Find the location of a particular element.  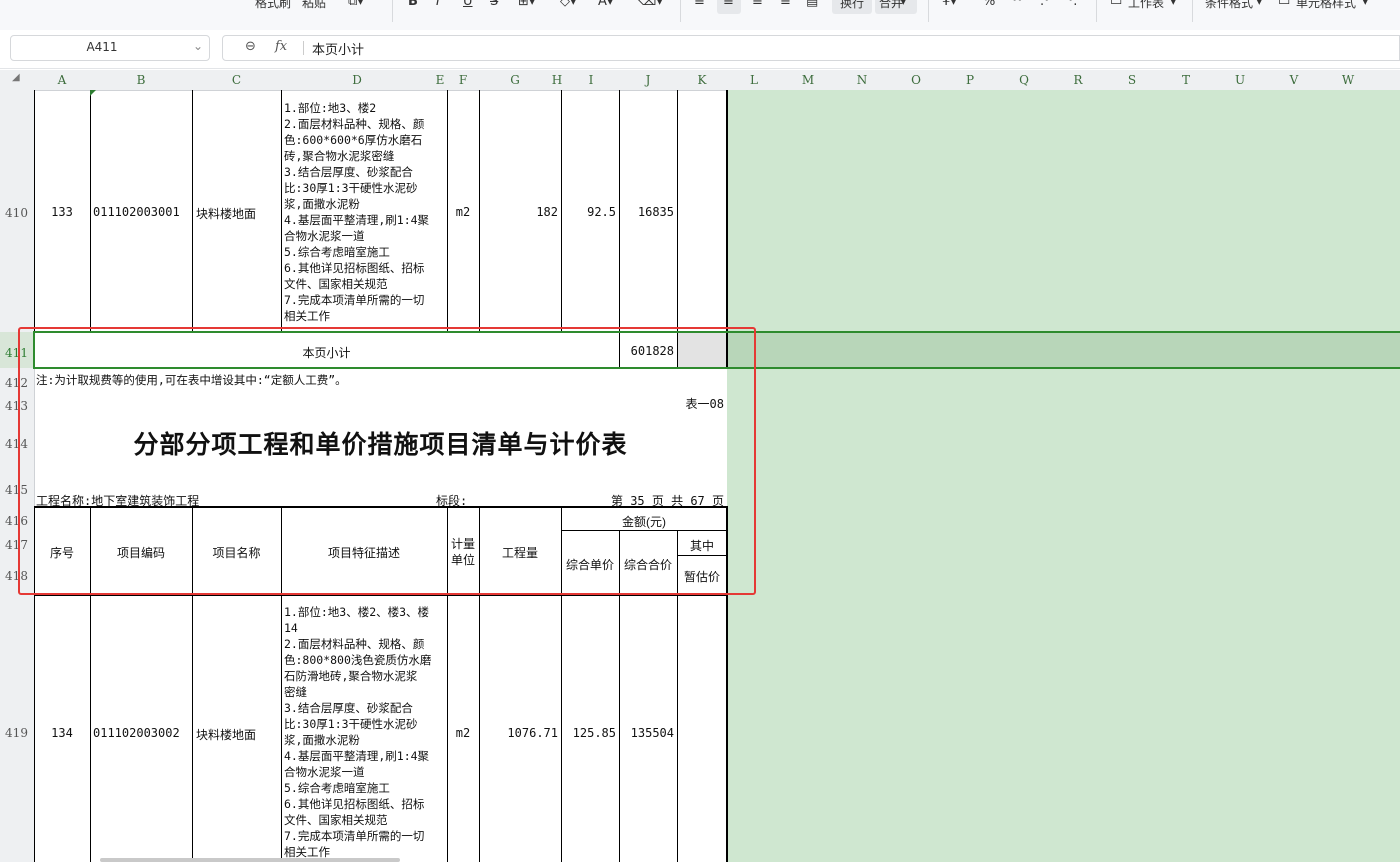

name-box: A411 ⌄ is located at coordinates (110, 48).